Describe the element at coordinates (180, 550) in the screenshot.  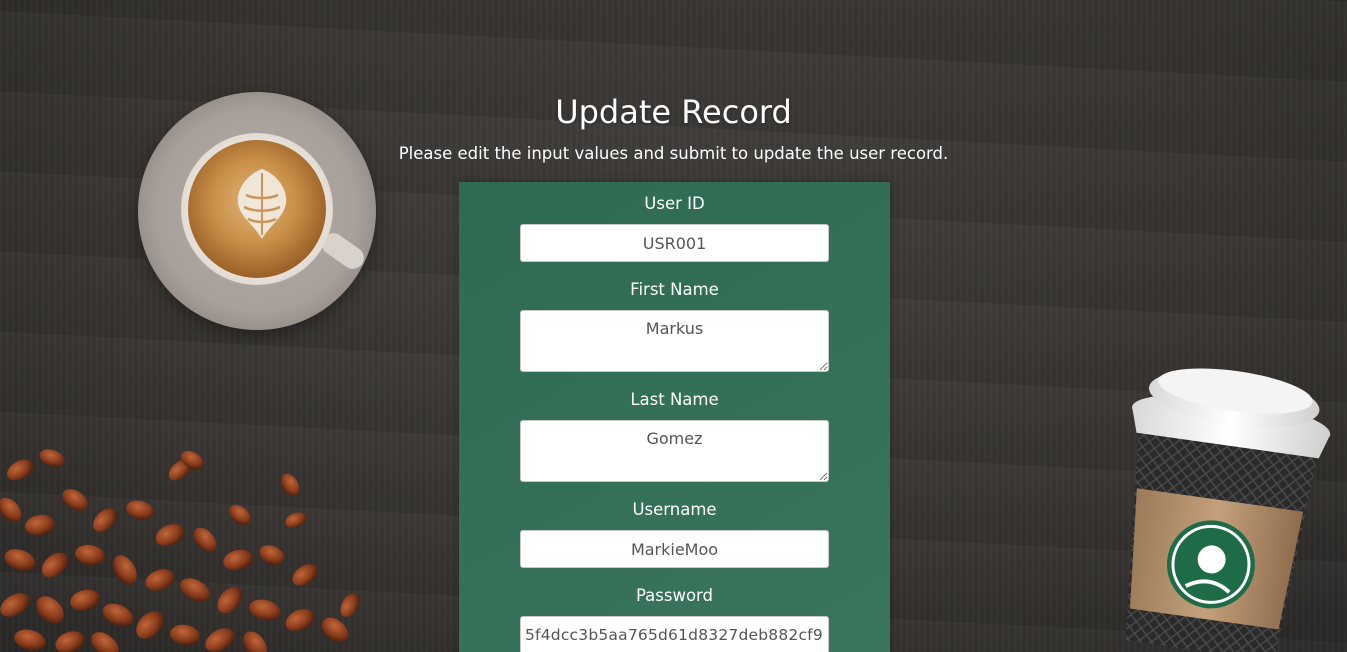
I see `coffee-beans-image` at that location.